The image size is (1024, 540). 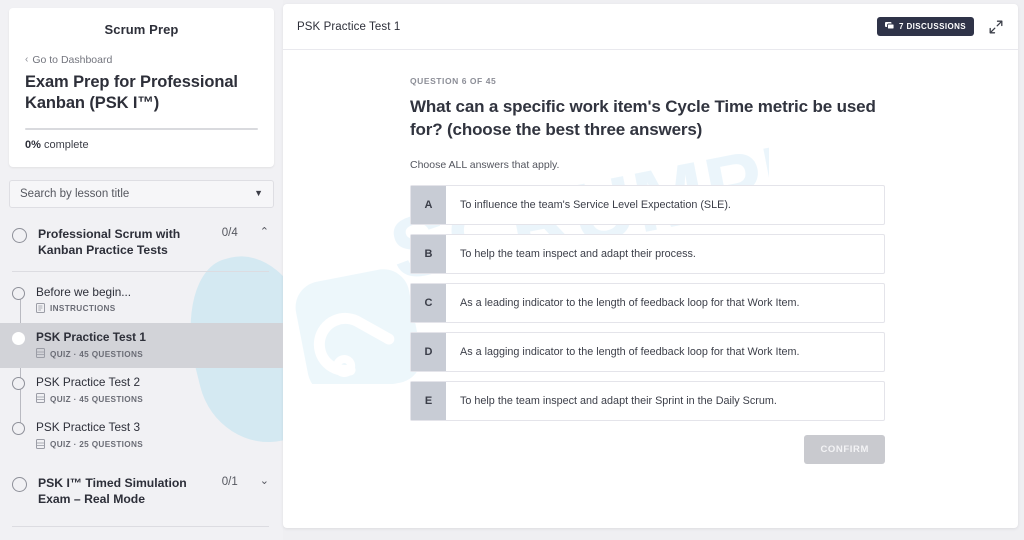 What do you see at coordinates (141, 390) in the screenshot?
I see `sidebar-item-psk-practice-test-2: PSK Practice Test 2 QUIZ · 45 QUESTIONS` at bounding box center [141, 390].